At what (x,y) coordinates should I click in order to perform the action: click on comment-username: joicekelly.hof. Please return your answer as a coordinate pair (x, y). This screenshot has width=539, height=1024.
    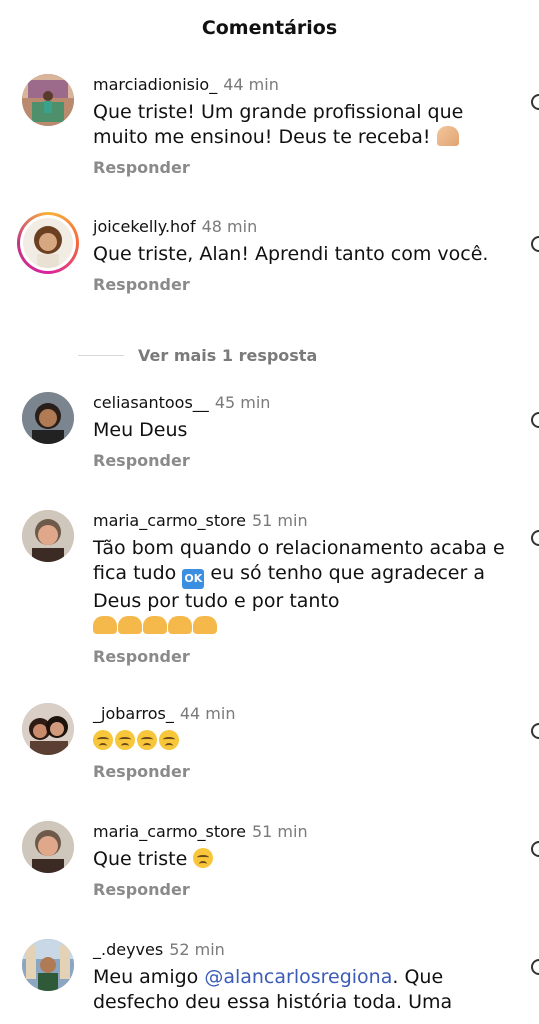
    Looking at the image, I should click on (144, 226).